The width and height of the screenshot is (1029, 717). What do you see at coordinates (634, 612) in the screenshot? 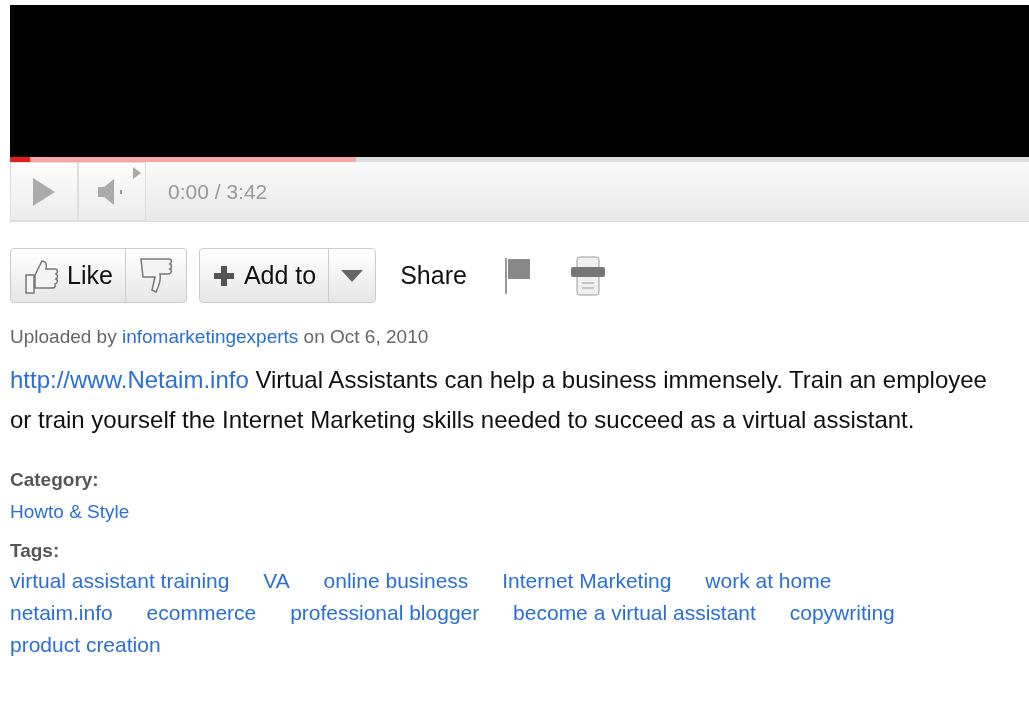
I see `tag-link: become a virtual assistant` at bounding box center [634, 612].